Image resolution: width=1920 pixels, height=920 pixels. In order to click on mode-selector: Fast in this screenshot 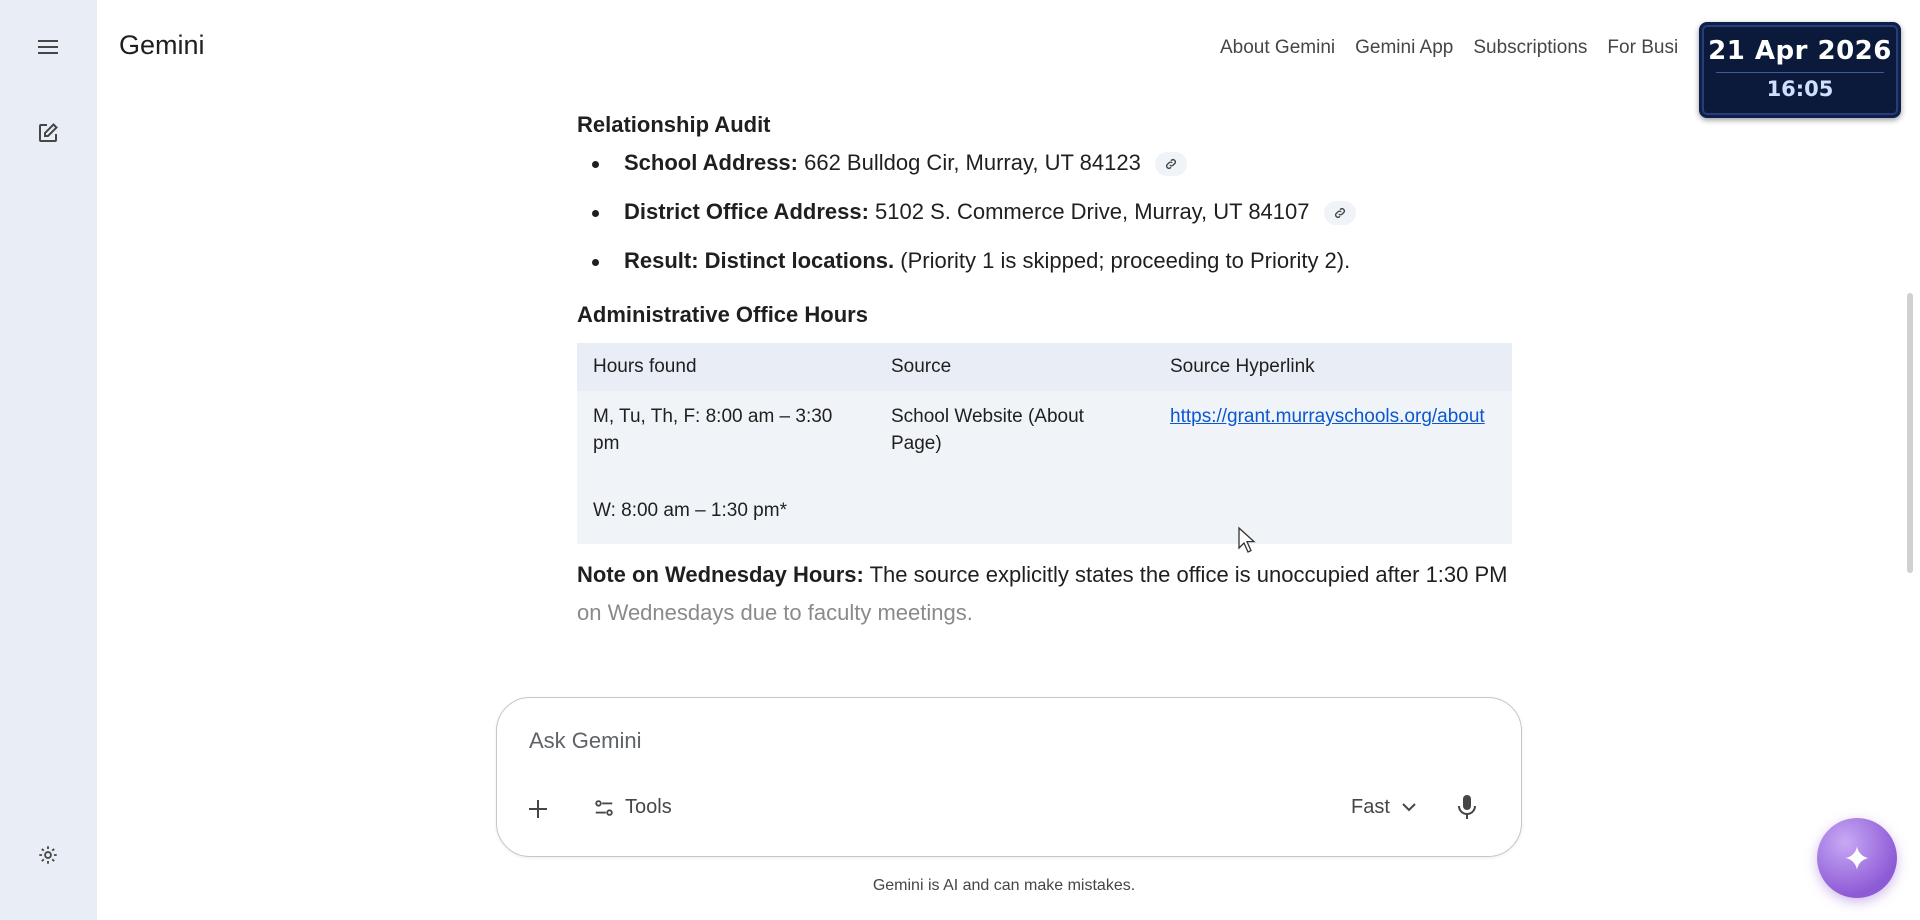, I will do `click(1383, 807)`.